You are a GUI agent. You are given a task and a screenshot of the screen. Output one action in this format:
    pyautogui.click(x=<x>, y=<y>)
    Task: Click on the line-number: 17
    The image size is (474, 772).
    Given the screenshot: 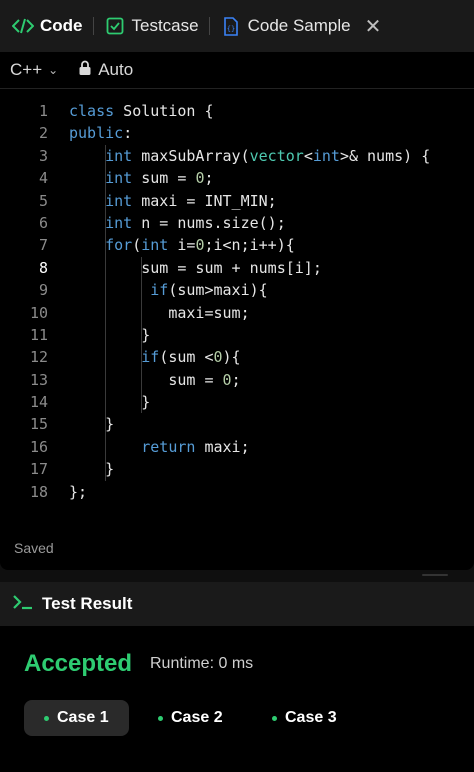 What is the action you would take?
    pyautogui.click(x=38, y=469)
    